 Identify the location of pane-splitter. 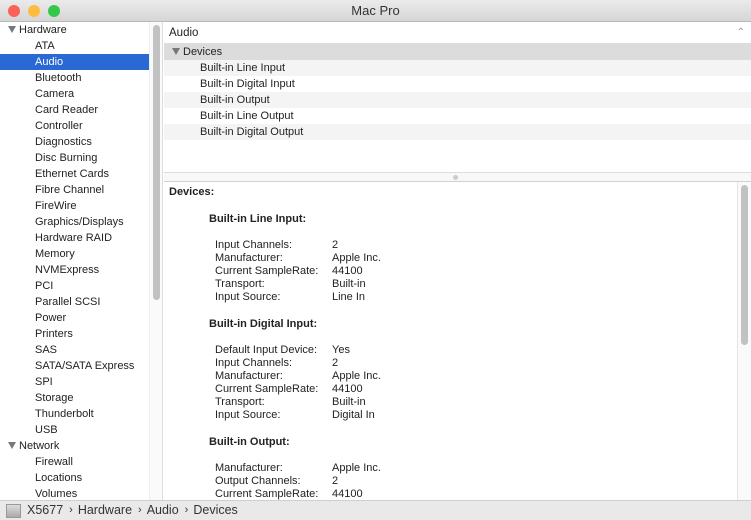
(457, 177).